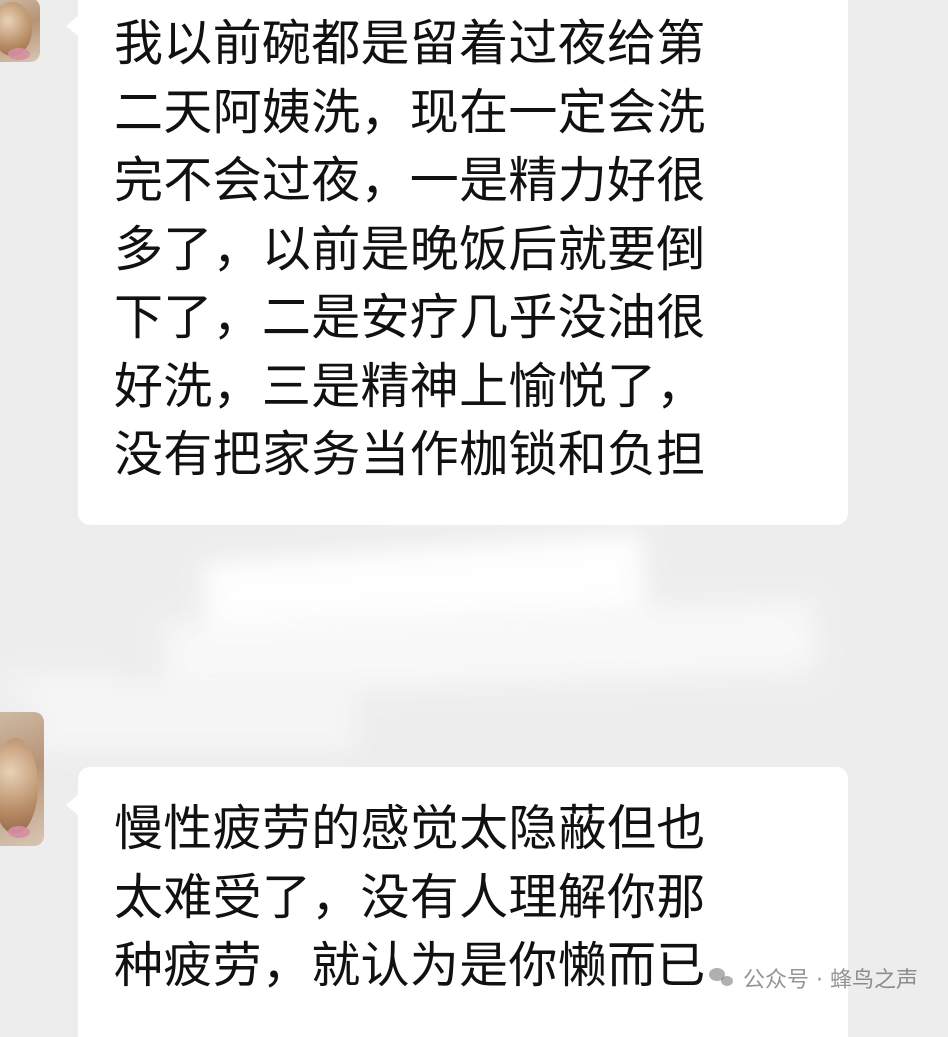 Image resolution: width=948 pixels, height=1037 pixels. Describe the element at coordinates (19, 786) in the screenshot. I see `avatar-portrait` at that location.